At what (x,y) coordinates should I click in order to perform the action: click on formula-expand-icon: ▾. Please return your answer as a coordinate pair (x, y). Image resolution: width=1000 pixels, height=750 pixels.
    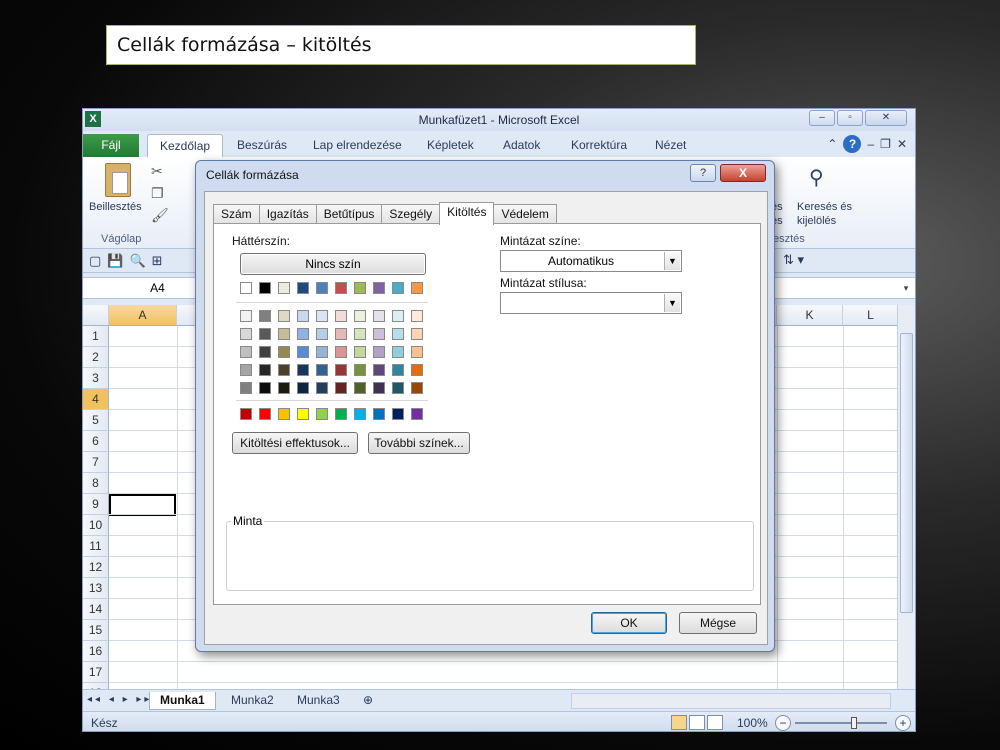
    Looking at the image, I should click on (906, 288).